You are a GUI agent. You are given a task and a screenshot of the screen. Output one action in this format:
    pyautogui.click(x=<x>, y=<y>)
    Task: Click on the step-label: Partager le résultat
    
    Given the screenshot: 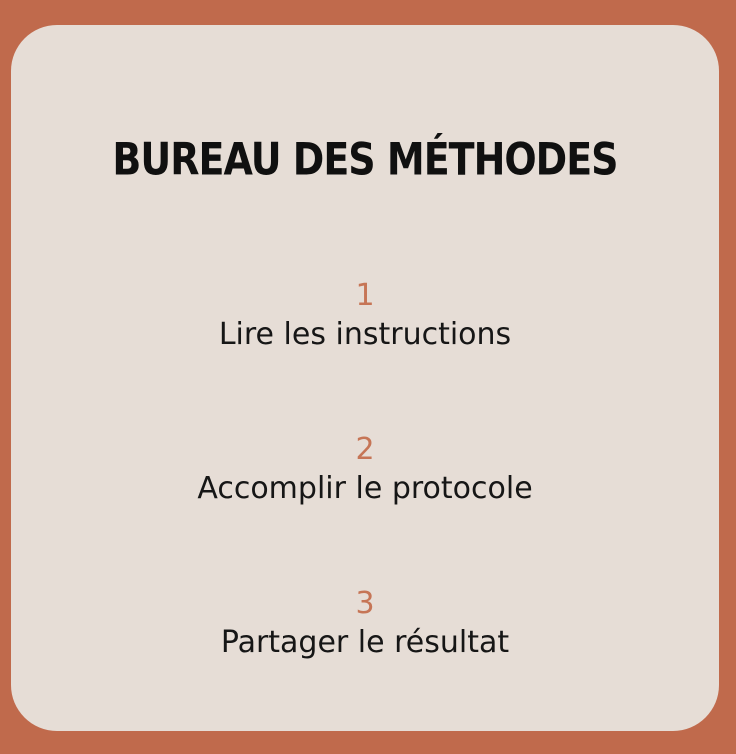 What is the action you would take?
    pyautogui.click(x=365, y=642)
    